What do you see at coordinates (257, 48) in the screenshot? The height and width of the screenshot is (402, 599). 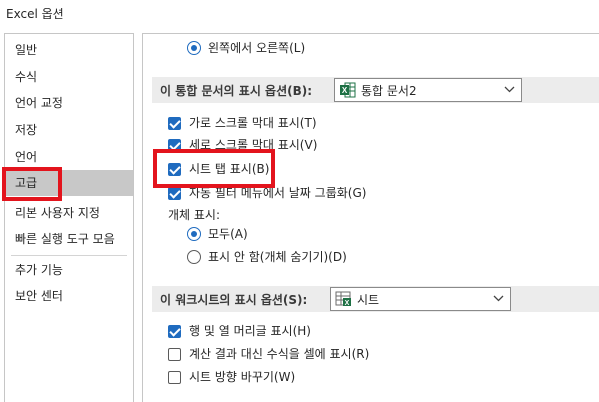 I see `direction-ltr-label: 왼쪽에서 오른쪽(L)` at bounding box center [257, 48].